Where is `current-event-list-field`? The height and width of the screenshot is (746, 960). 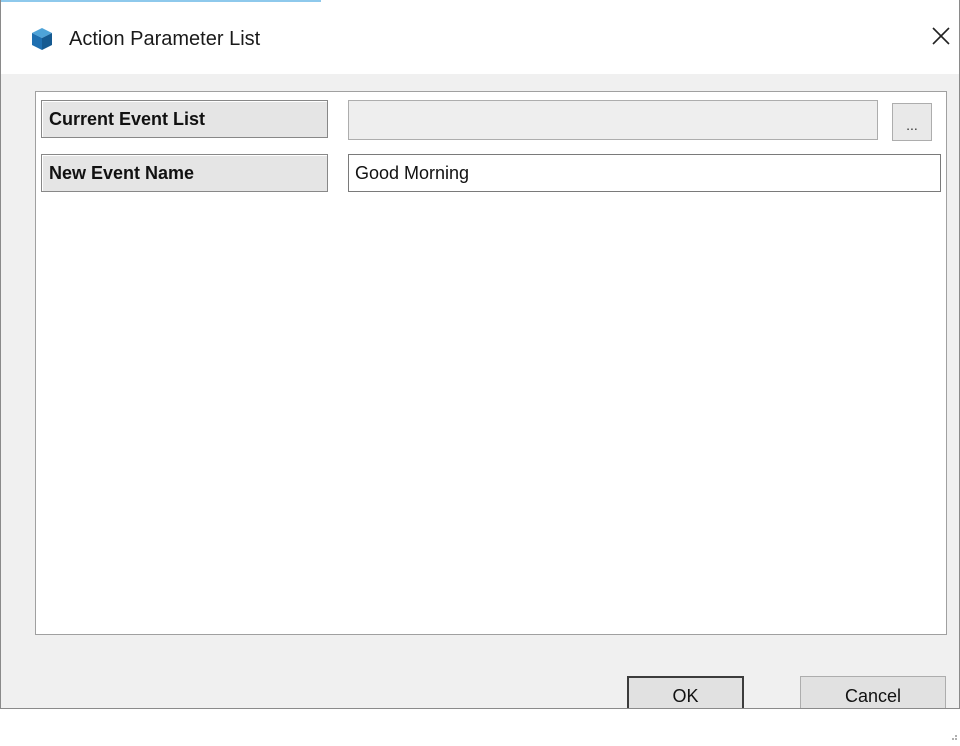
current-event-list-field is located at coordinates (613, 120).